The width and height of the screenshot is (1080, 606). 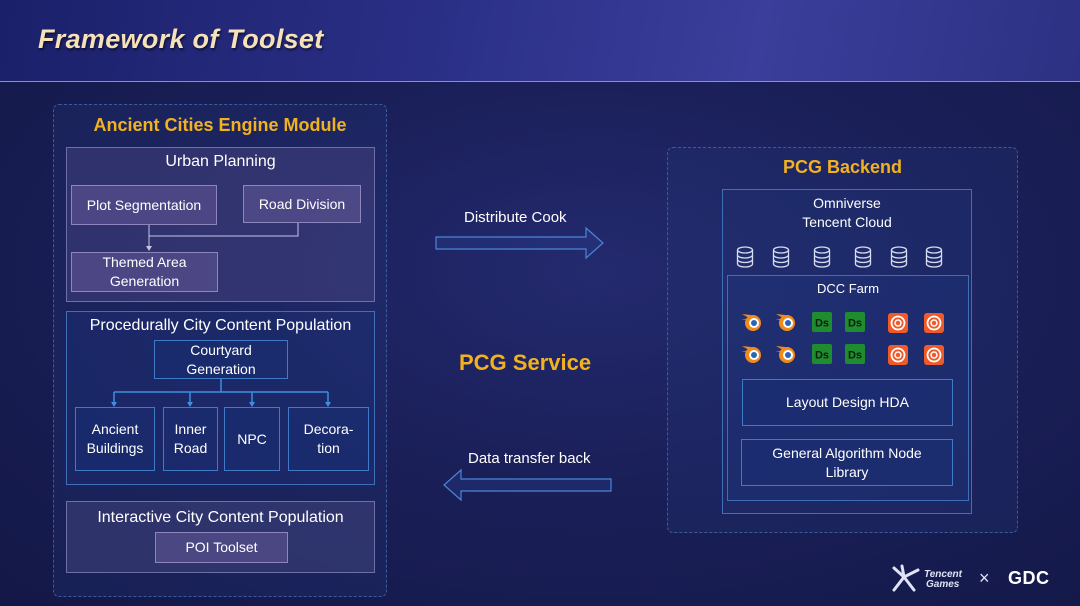 I want to click on cloud-line2: Tencent Cloud, so click(x=847, y=222).